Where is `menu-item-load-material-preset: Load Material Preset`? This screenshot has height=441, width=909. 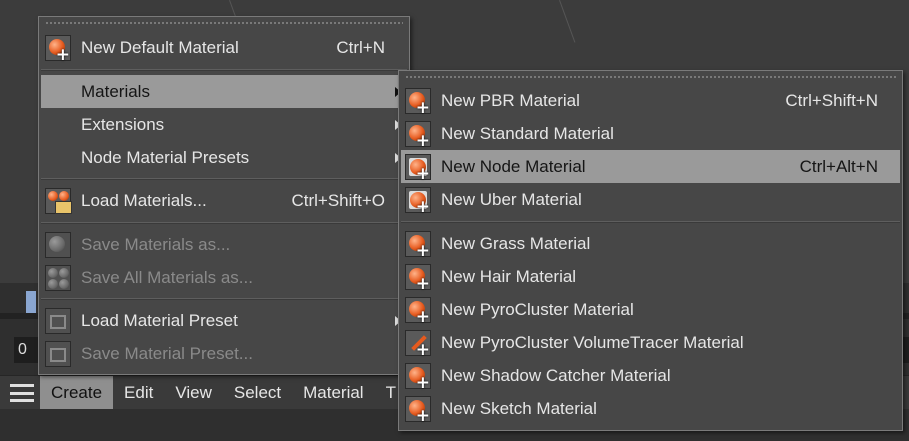
menu-item-load-material-preset: Load Material Preset is located at coordinates (224, 320).